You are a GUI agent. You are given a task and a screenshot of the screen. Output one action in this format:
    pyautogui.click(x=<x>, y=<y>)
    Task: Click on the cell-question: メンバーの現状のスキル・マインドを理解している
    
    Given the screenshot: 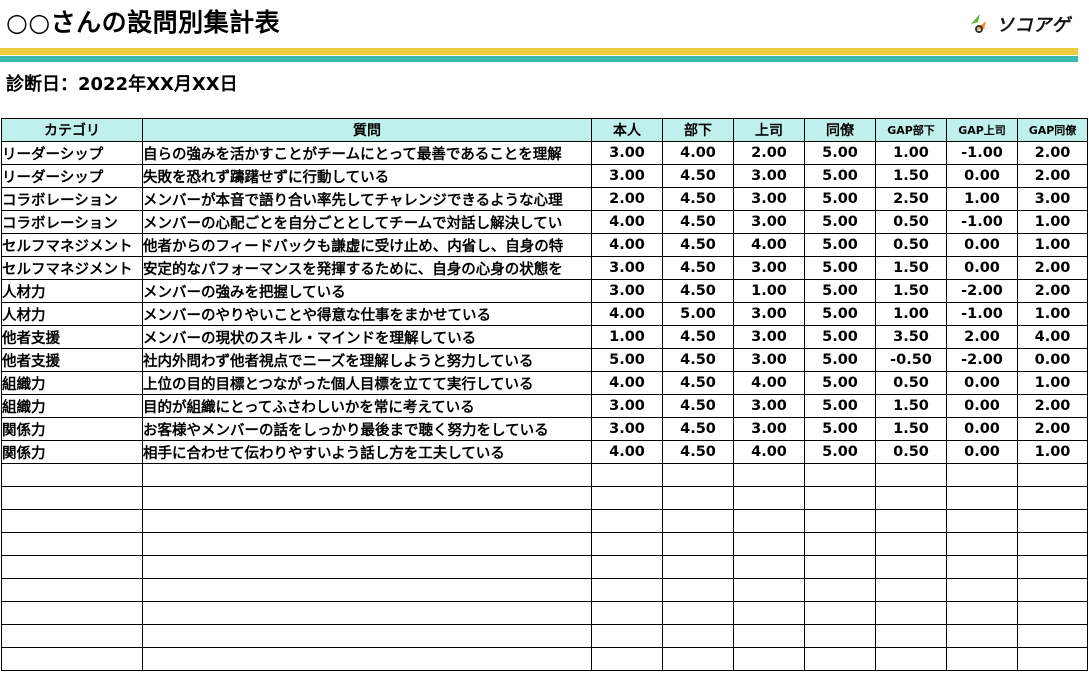 What is the action you would take?
    pyautogui.click(x=367, y=337)
    